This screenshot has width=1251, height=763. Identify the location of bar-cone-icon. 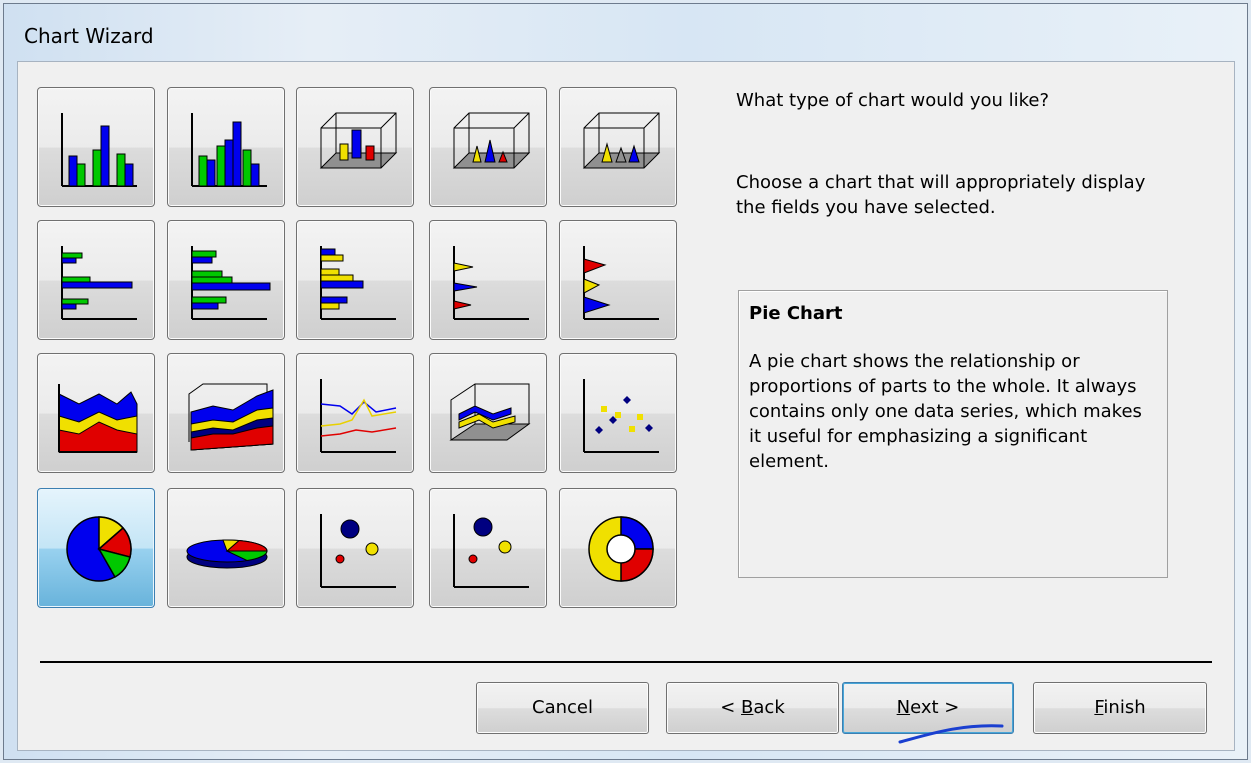
(491, 283).